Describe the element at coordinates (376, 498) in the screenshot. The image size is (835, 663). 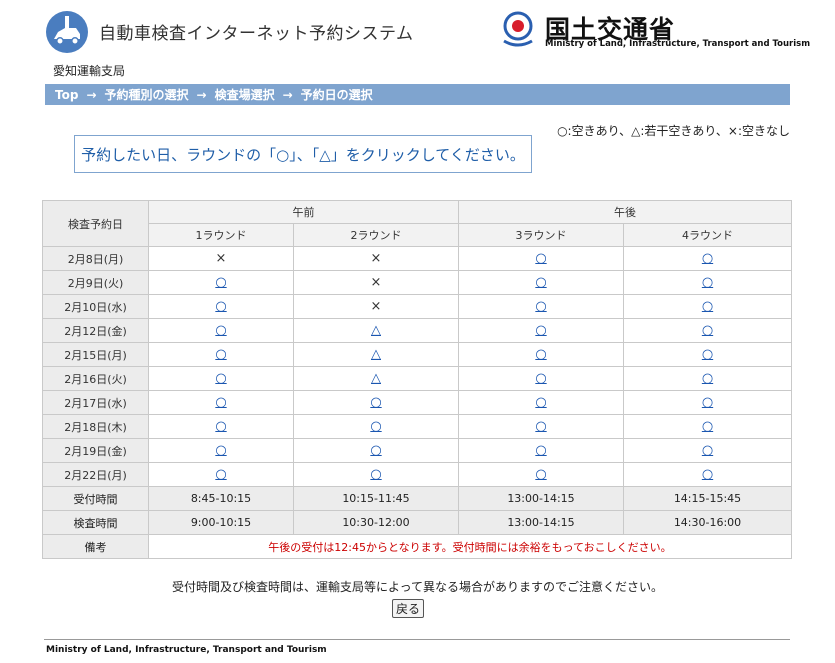
I see `reception-time: 10:15-11:45` at that location.